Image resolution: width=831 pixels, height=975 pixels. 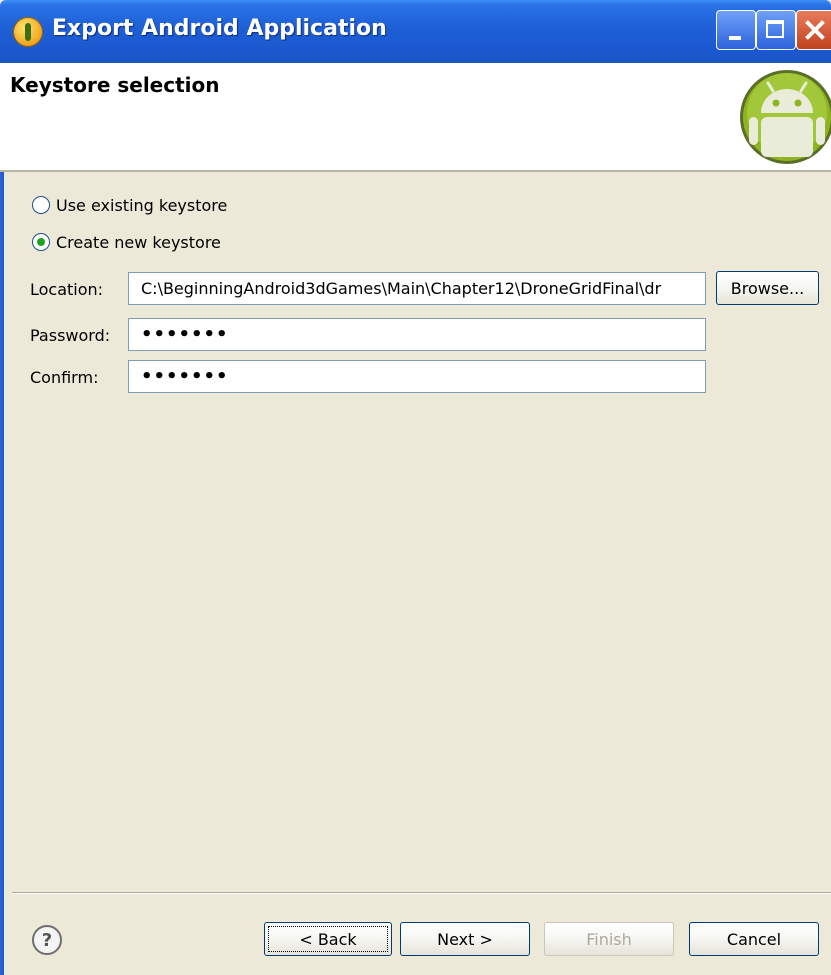 What do you see at coordinates (415, 117) in the screenshot?
I see `wizard-header: Keystore selection` at bounding box center [415, 117].